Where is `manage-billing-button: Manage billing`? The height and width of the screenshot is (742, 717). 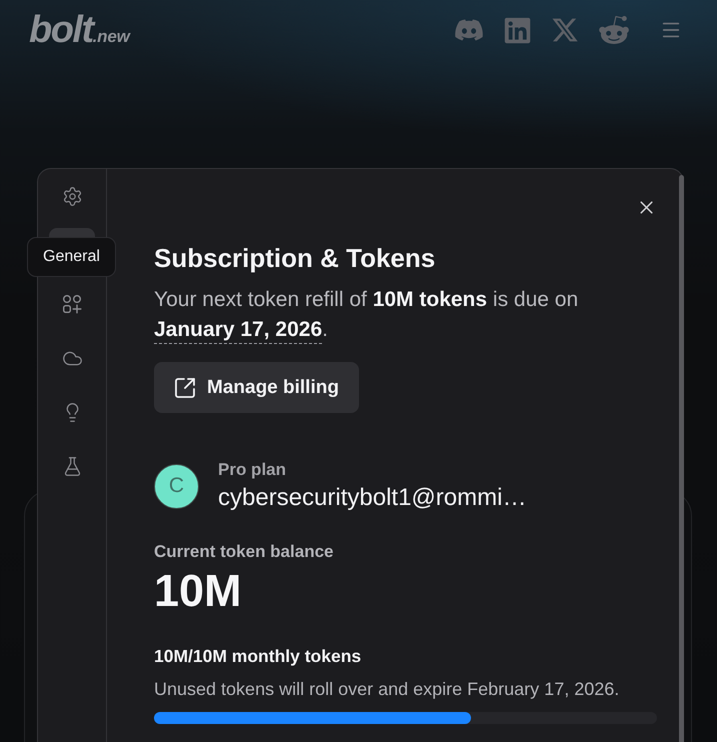
manage-billing-button: Manage billing is located at coordinates (256, 387).